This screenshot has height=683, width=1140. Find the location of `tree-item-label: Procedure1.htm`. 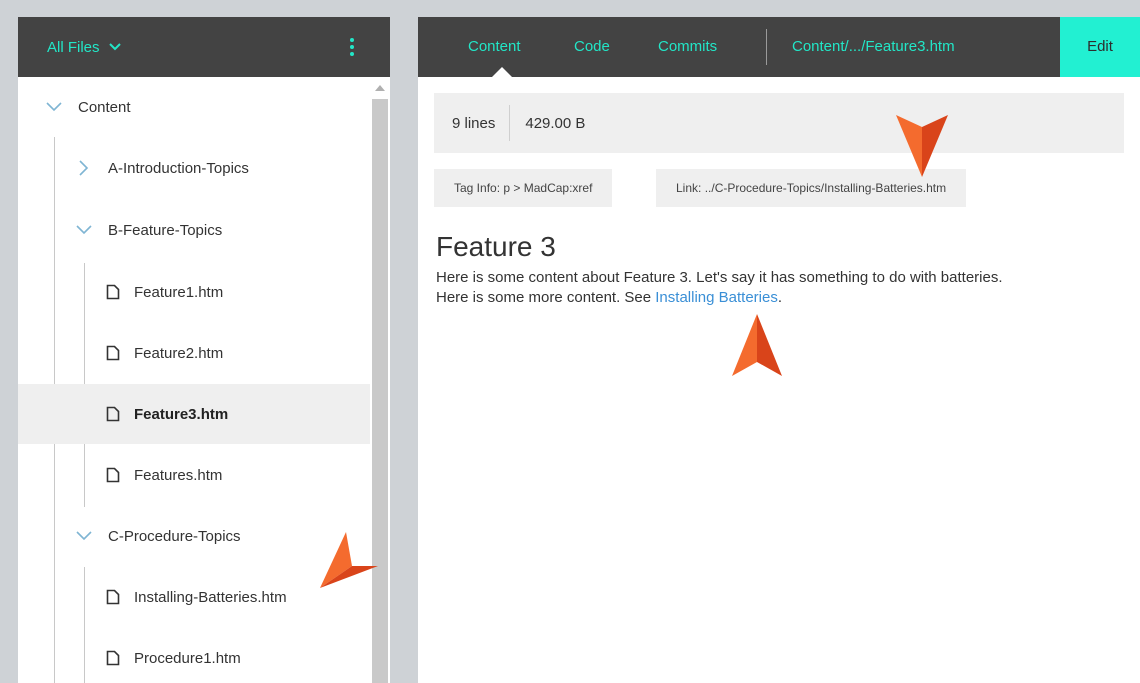

tree-item-label: Procedure1.htm is located at coordinates (187, 658).